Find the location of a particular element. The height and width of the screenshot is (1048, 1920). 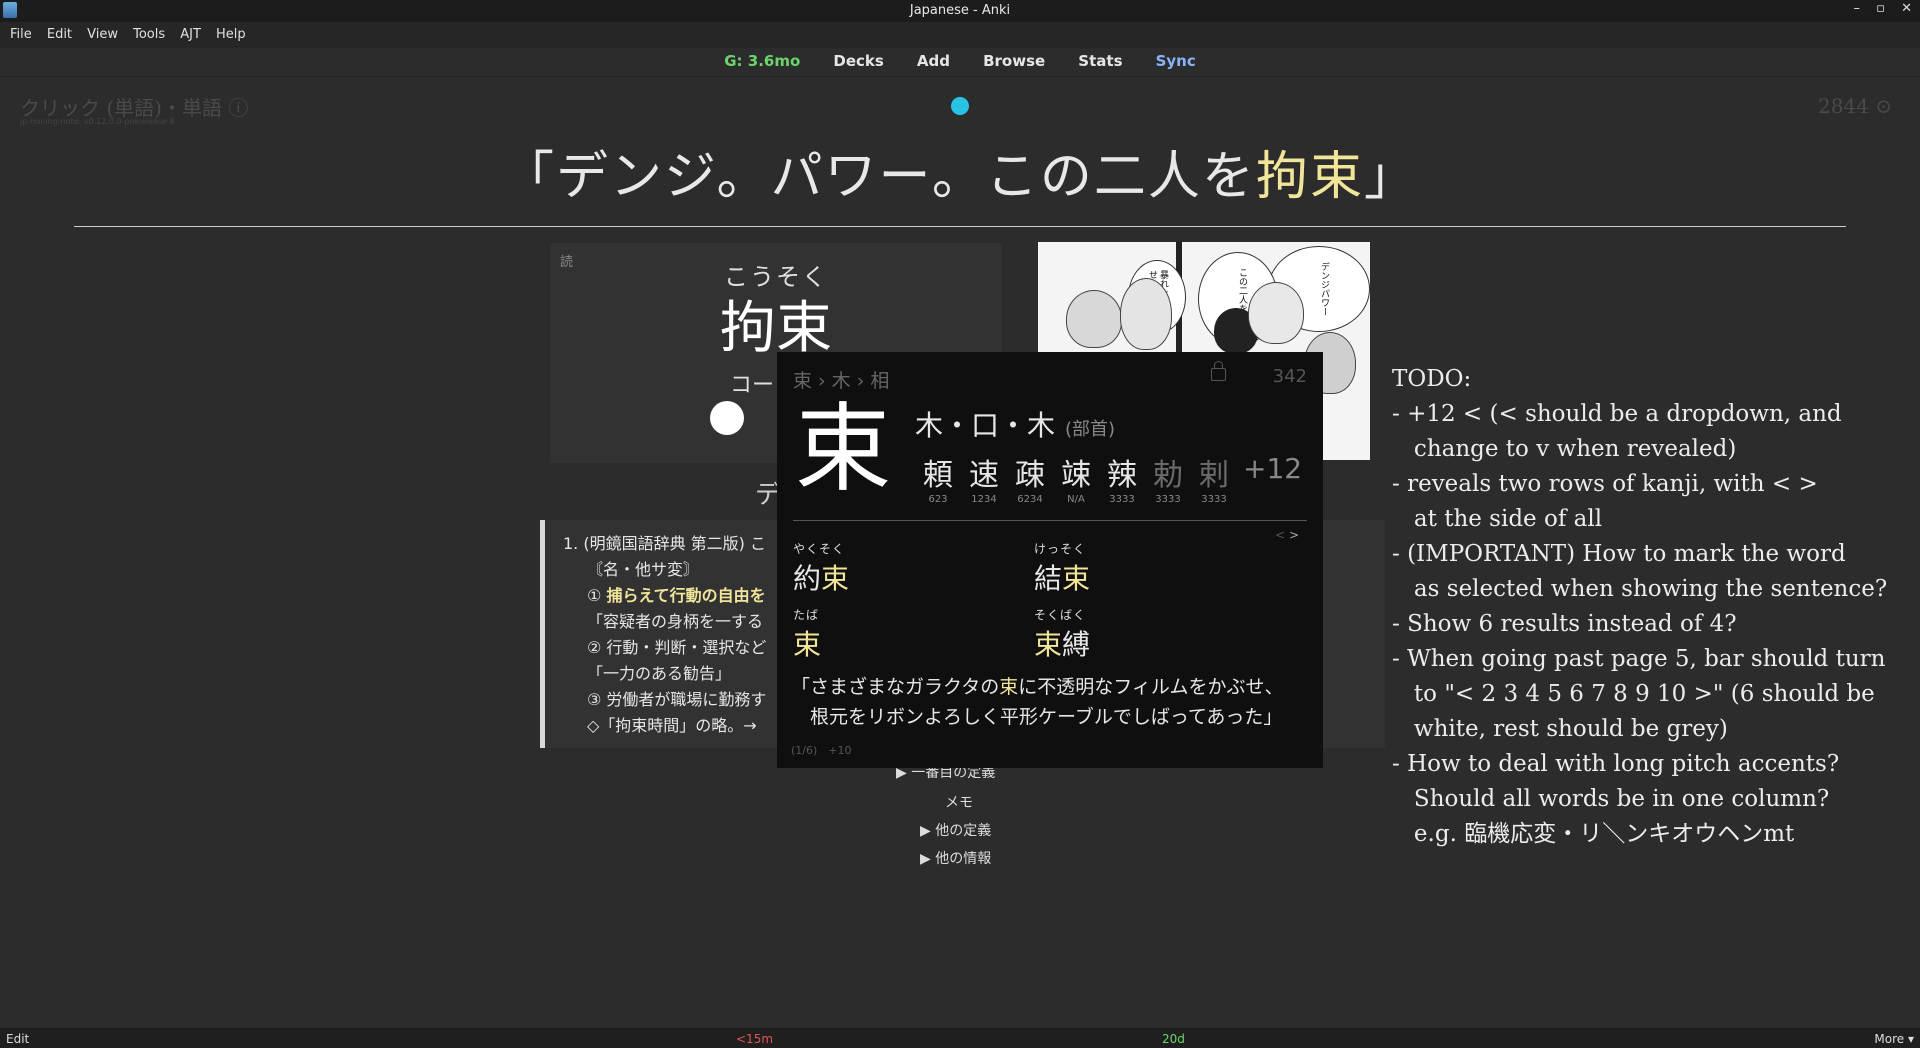

related-kanji: 剌 3333 is located at coordinates (1214, 477).